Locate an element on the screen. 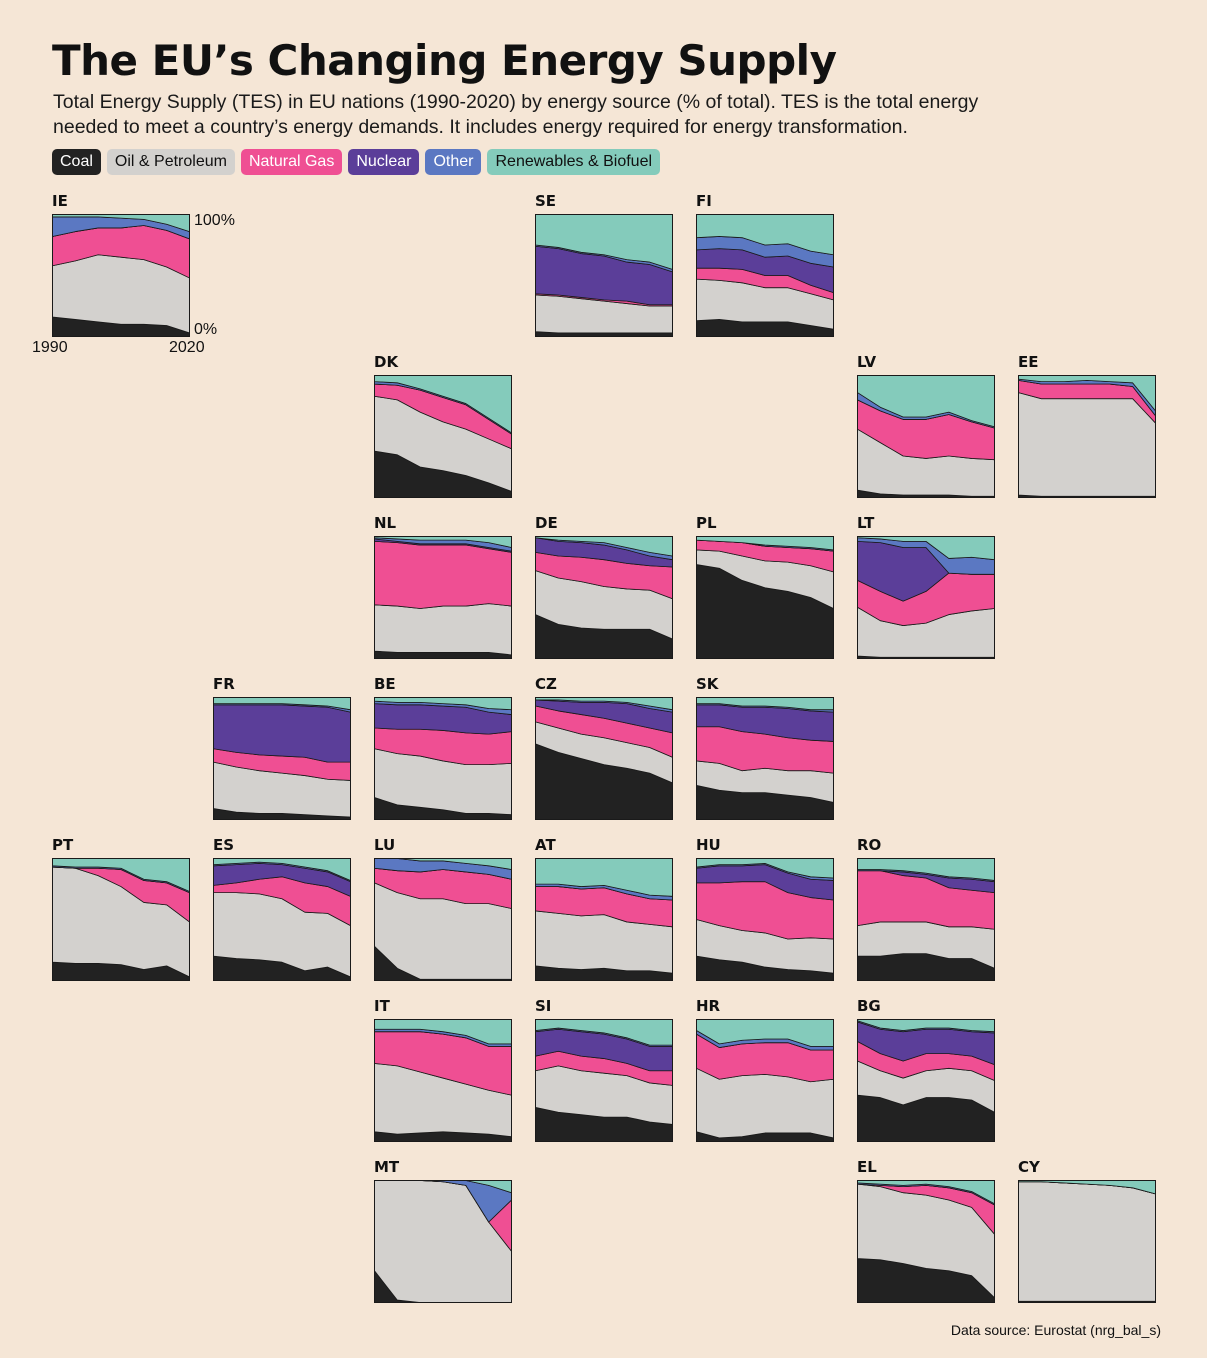 This screenshot has height=1358, width=1207. country-code-label: RO is located at coordinates (869, 845).